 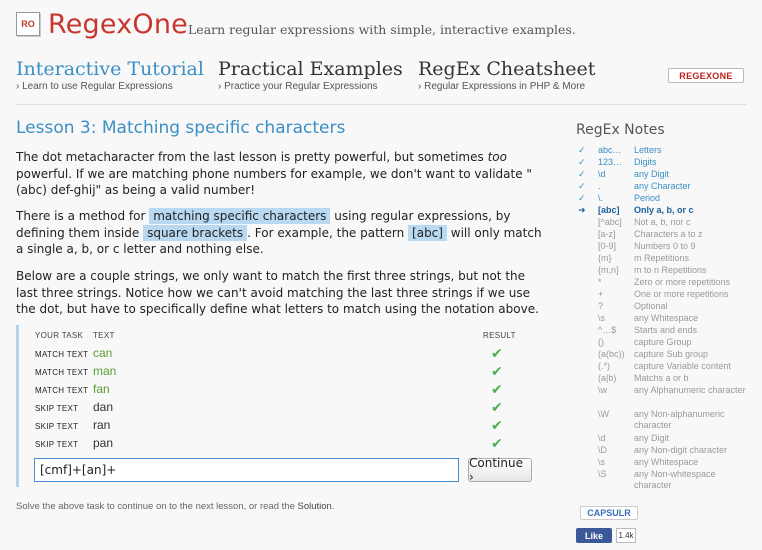 What do you see at coordinates (706, 75) in the screenshot?
I see `brand-badge: REGEXONE` at bounding box center [706, 75].